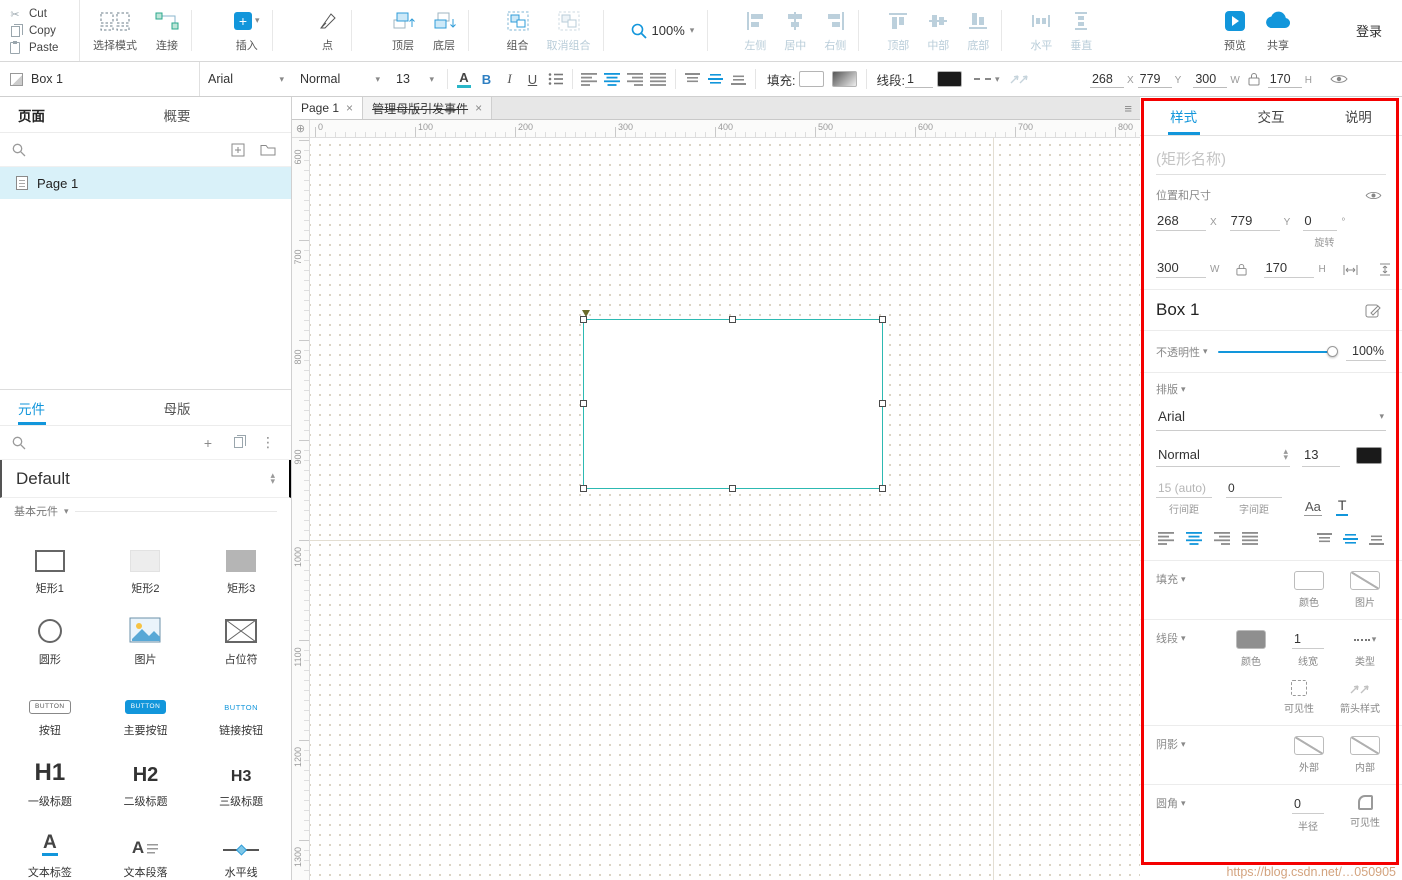 The height and width of the screenshot is (880, 1402). I want to click on align-middle-button: 中部, so click(938, 30).